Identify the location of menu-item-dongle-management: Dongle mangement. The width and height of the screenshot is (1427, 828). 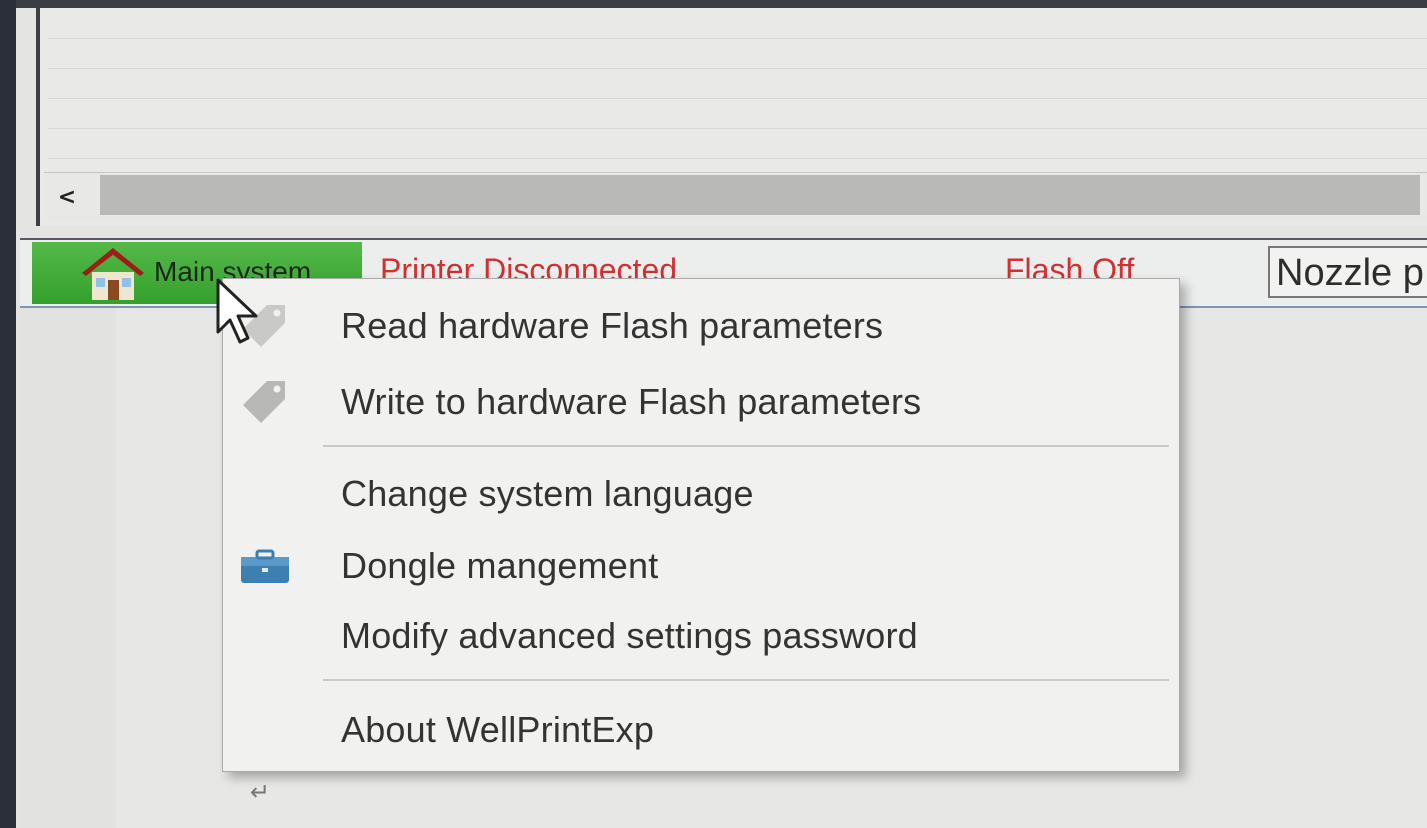
(701, 566).